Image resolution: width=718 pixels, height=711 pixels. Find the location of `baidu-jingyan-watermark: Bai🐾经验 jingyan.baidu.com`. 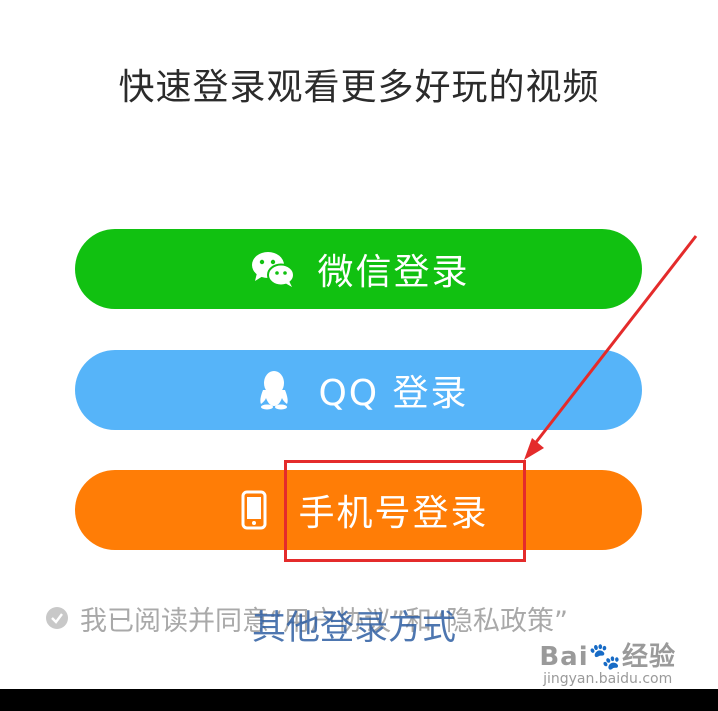

baidu-jingyan-watermark: Bai🐾经验 jingyan.baidu.com is located at coordinates (607, 661).